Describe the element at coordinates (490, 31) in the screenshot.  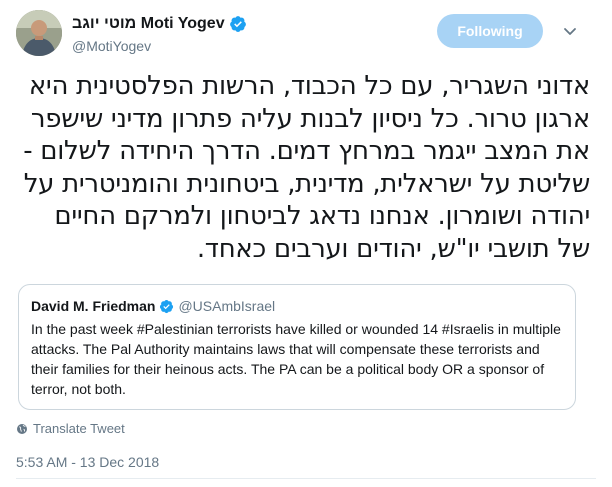
I see `following-button: Following` at that location.